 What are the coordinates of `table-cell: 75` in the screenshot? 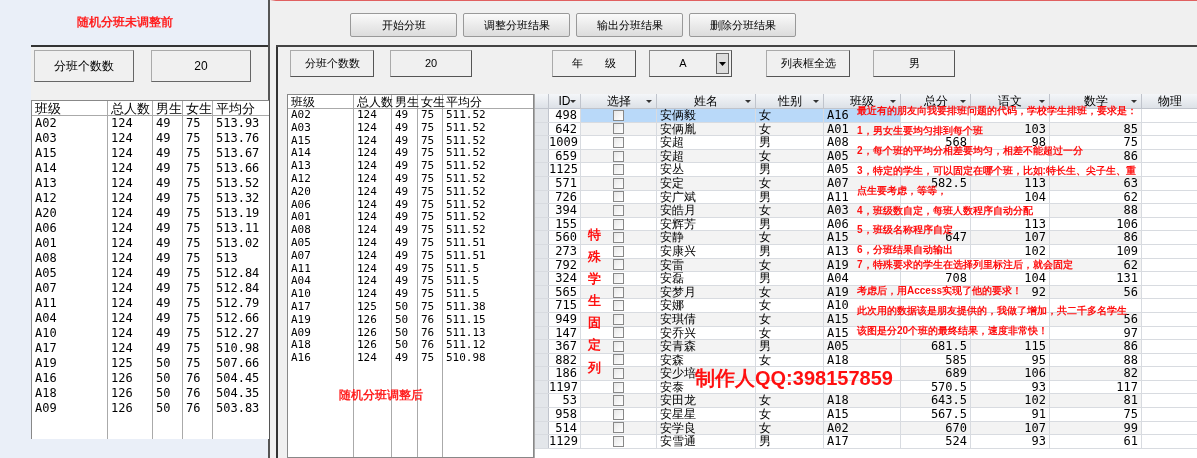 It's located at (1130, 142).